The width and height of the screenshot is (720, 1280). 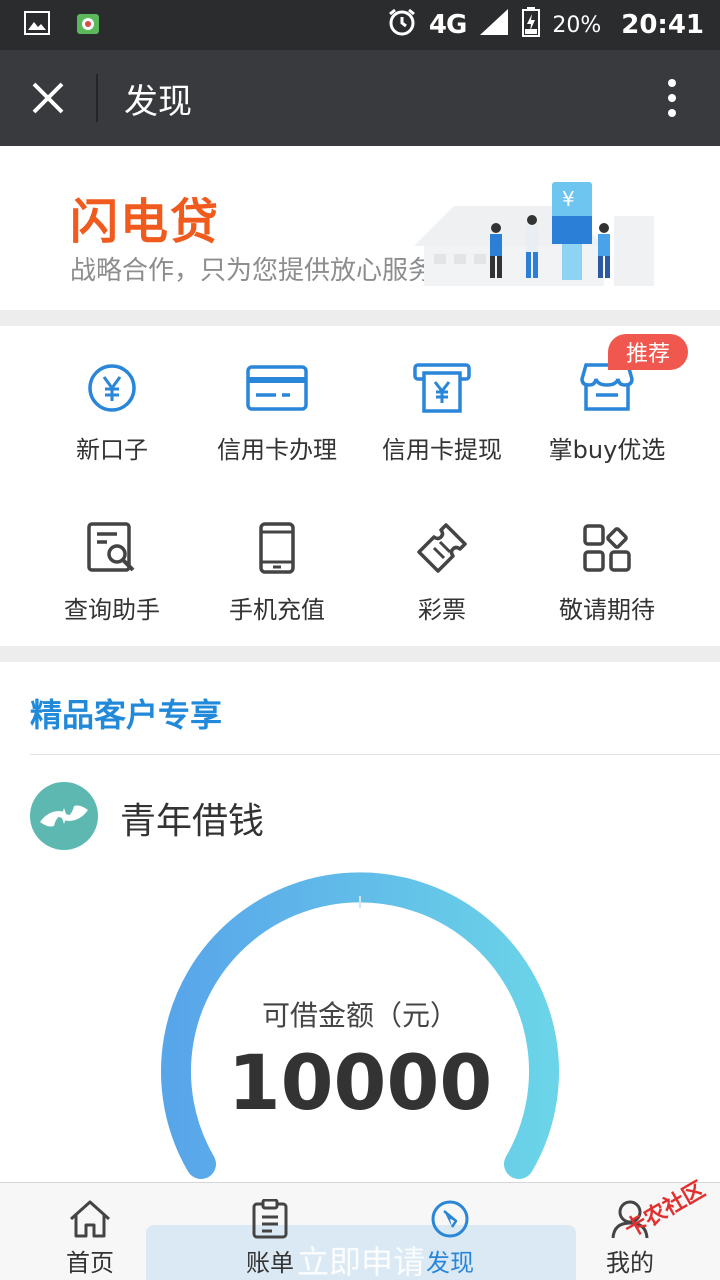 What do you see at coordinates (447, 25) in the screenshot?
I see `network-type: 4G` at bounding box center [447, 25].